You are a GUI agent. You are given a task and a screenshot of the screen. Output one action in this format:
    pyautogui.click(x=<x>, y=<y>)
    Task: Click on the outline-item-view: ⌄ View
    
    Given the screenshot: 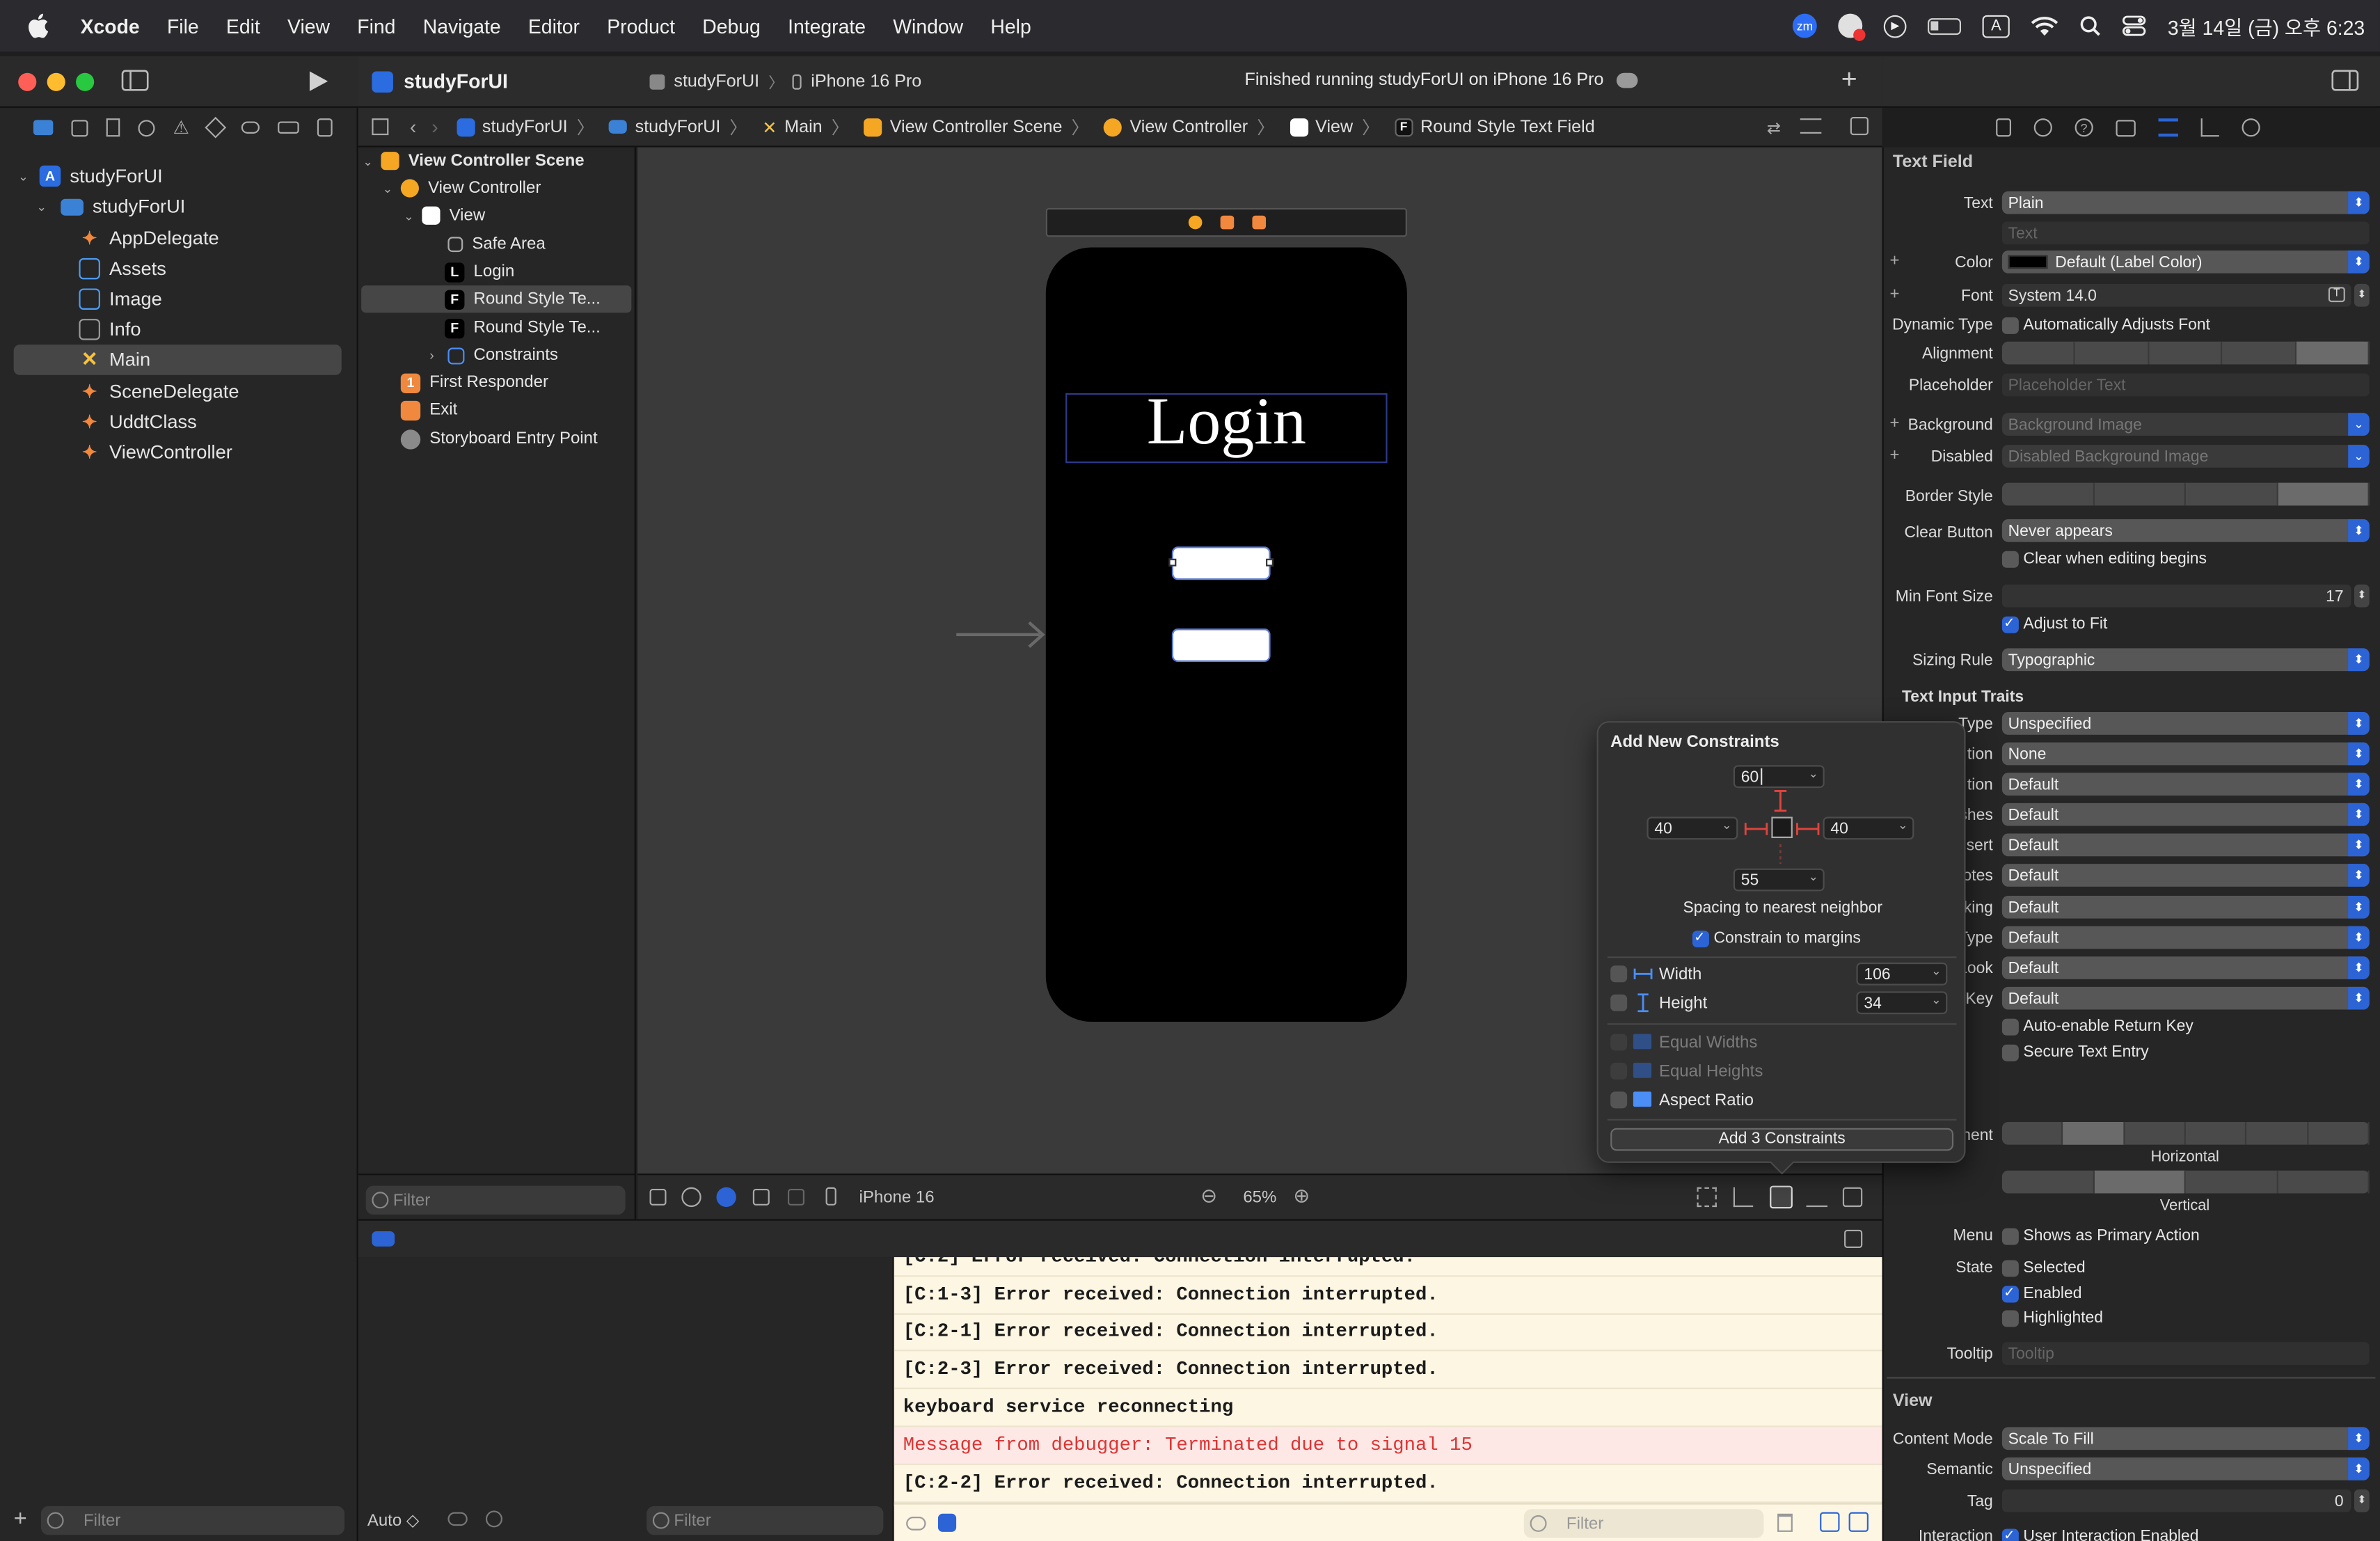 What is the action you would take?
    pyautogui.click(x=497, y=215)
    